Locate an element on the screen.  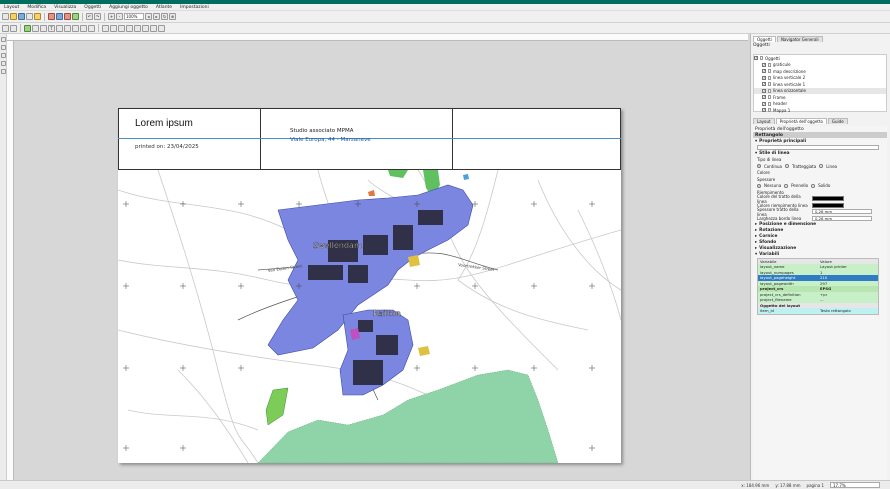
refresh-icon: ↻ is located at coordinates (164, 16).